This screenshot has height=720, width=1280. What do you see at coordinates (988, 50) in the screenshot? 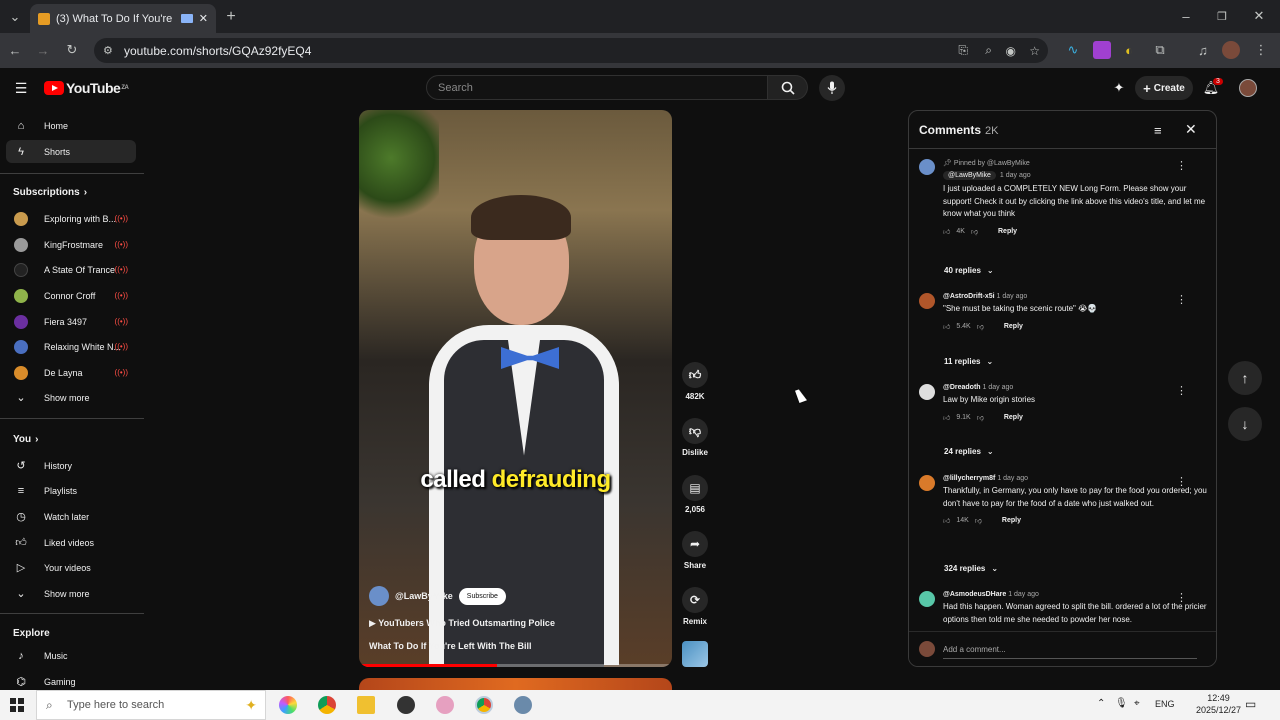
I see `zoom-icon: ⌕` at bounding box center [988, 50].